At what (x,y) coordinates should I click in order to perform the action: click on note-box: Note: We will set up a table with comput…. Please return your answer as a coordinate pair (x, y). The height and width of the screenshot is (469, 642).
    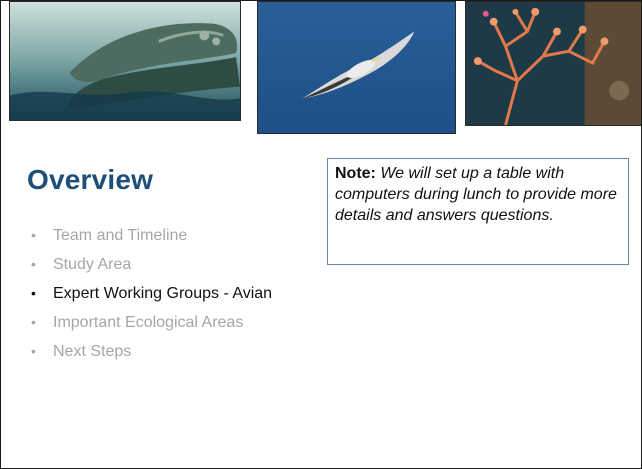
    Looking at the image, I should click on (478, 211).